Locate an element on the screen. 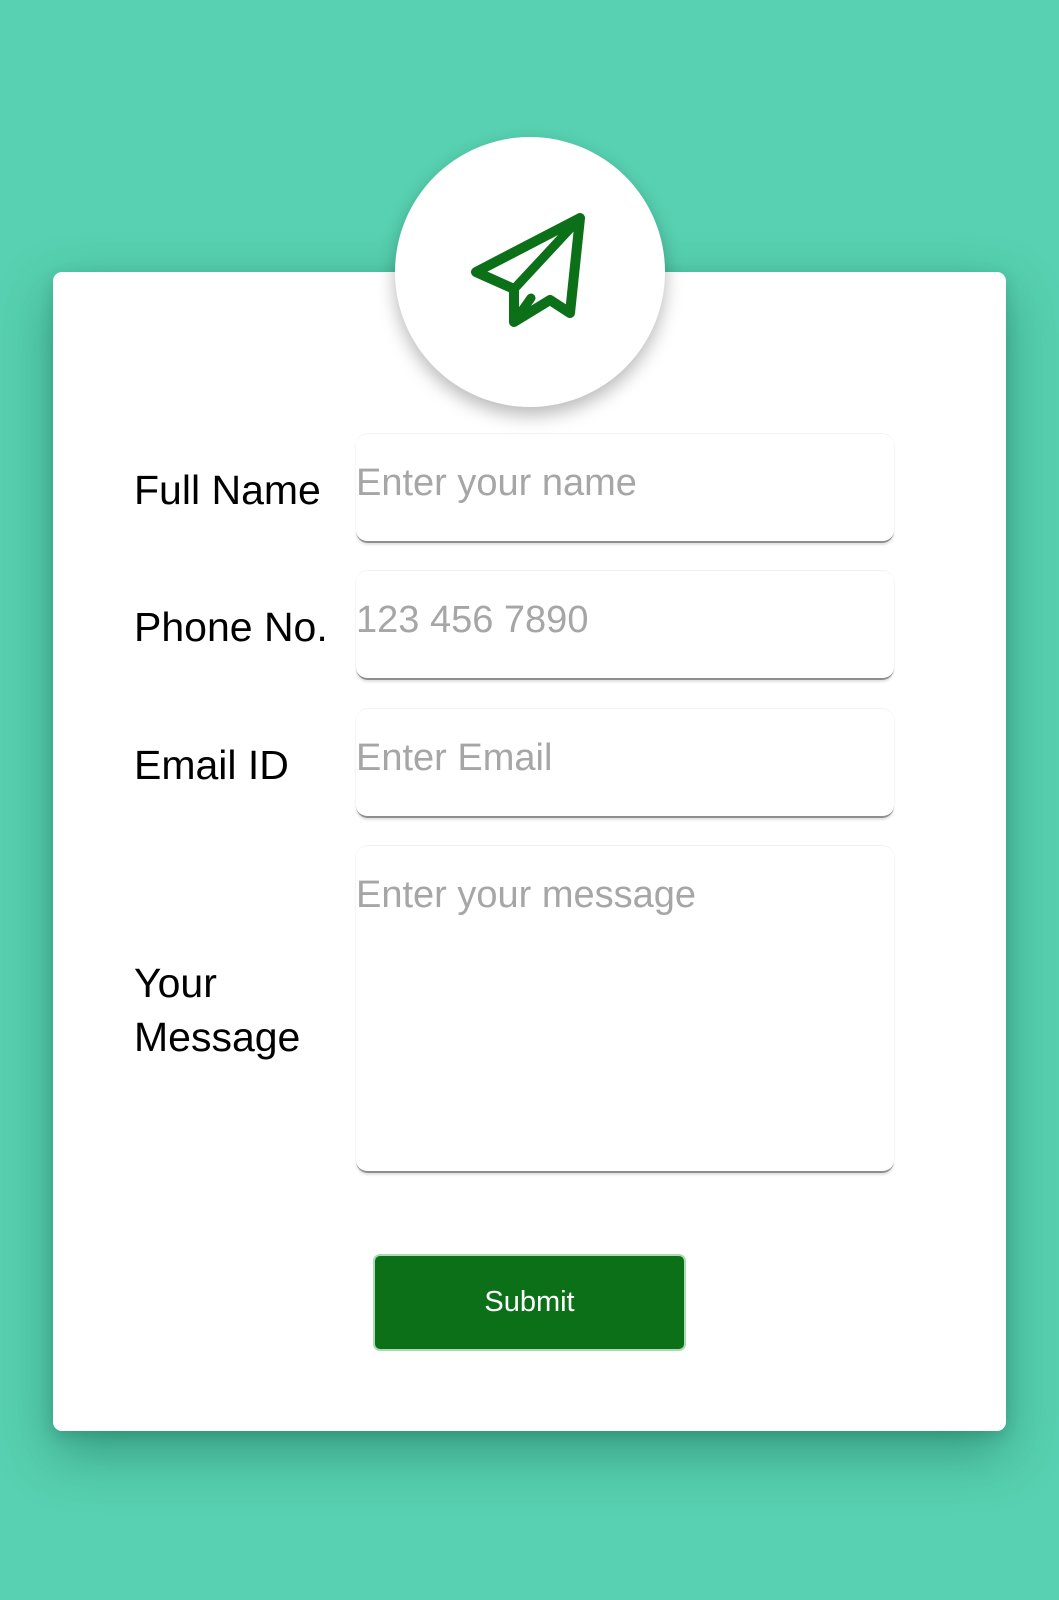 This screenshot has height=1600, width=1059. submit-button: Submit is located at coordinates (529, 1302).